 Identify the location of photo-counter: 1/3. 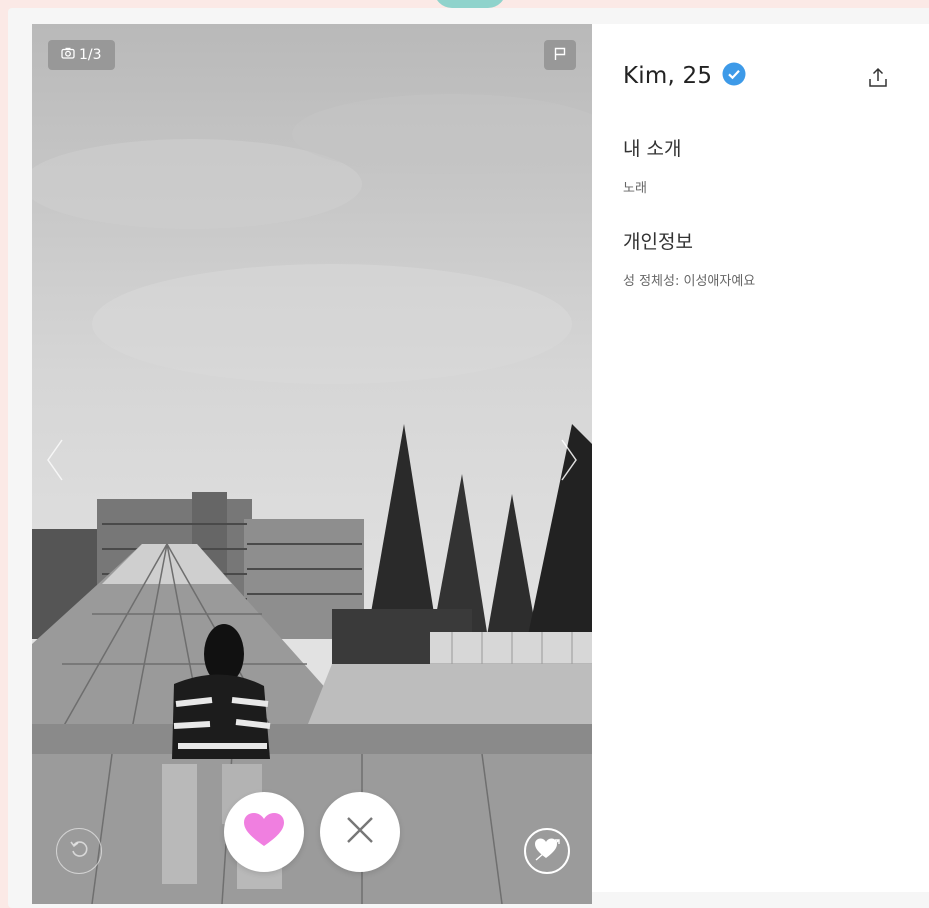
(81, 55).